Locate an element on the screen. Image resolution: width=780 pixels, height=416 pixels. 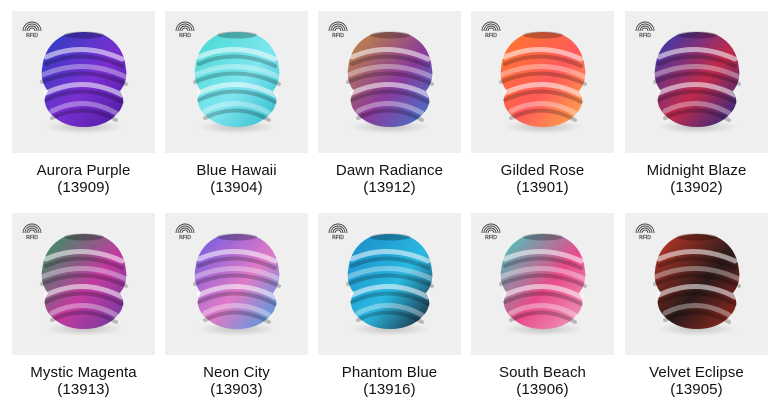
product-card: RFID Midnight Blaze (13902) is located at coordinates (696, 103).